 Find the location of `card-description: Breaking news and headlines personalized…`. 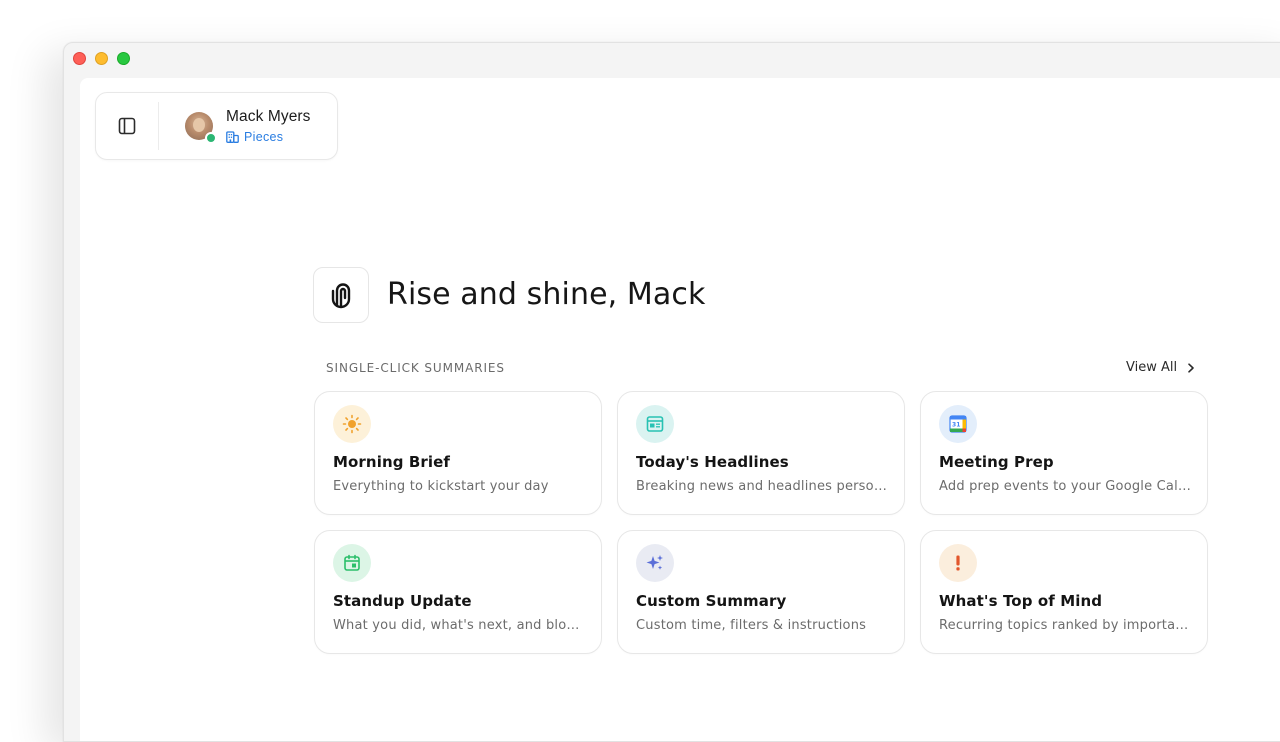

card-description: Breaking news and headlines personalized… is located at coordinates (762, 486).